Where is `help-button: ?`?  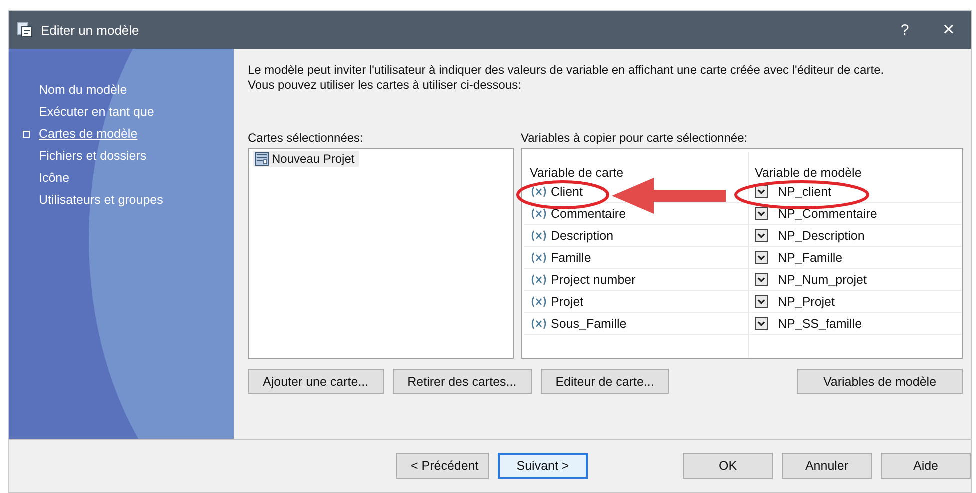 help-button: ? is located at coordinates (905, 30).